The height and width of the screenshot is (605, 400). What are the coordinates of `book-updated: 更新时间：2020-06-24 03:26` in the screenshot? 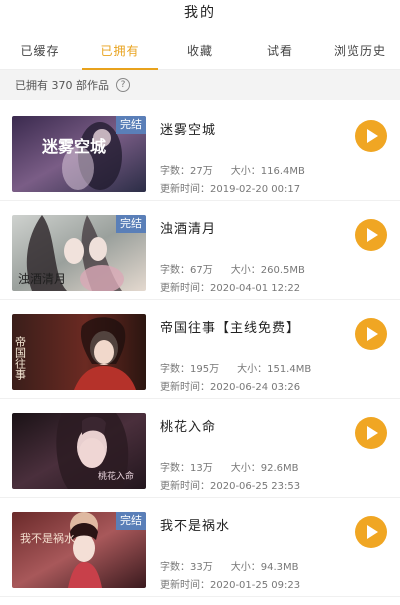 It's located at (230, 387).